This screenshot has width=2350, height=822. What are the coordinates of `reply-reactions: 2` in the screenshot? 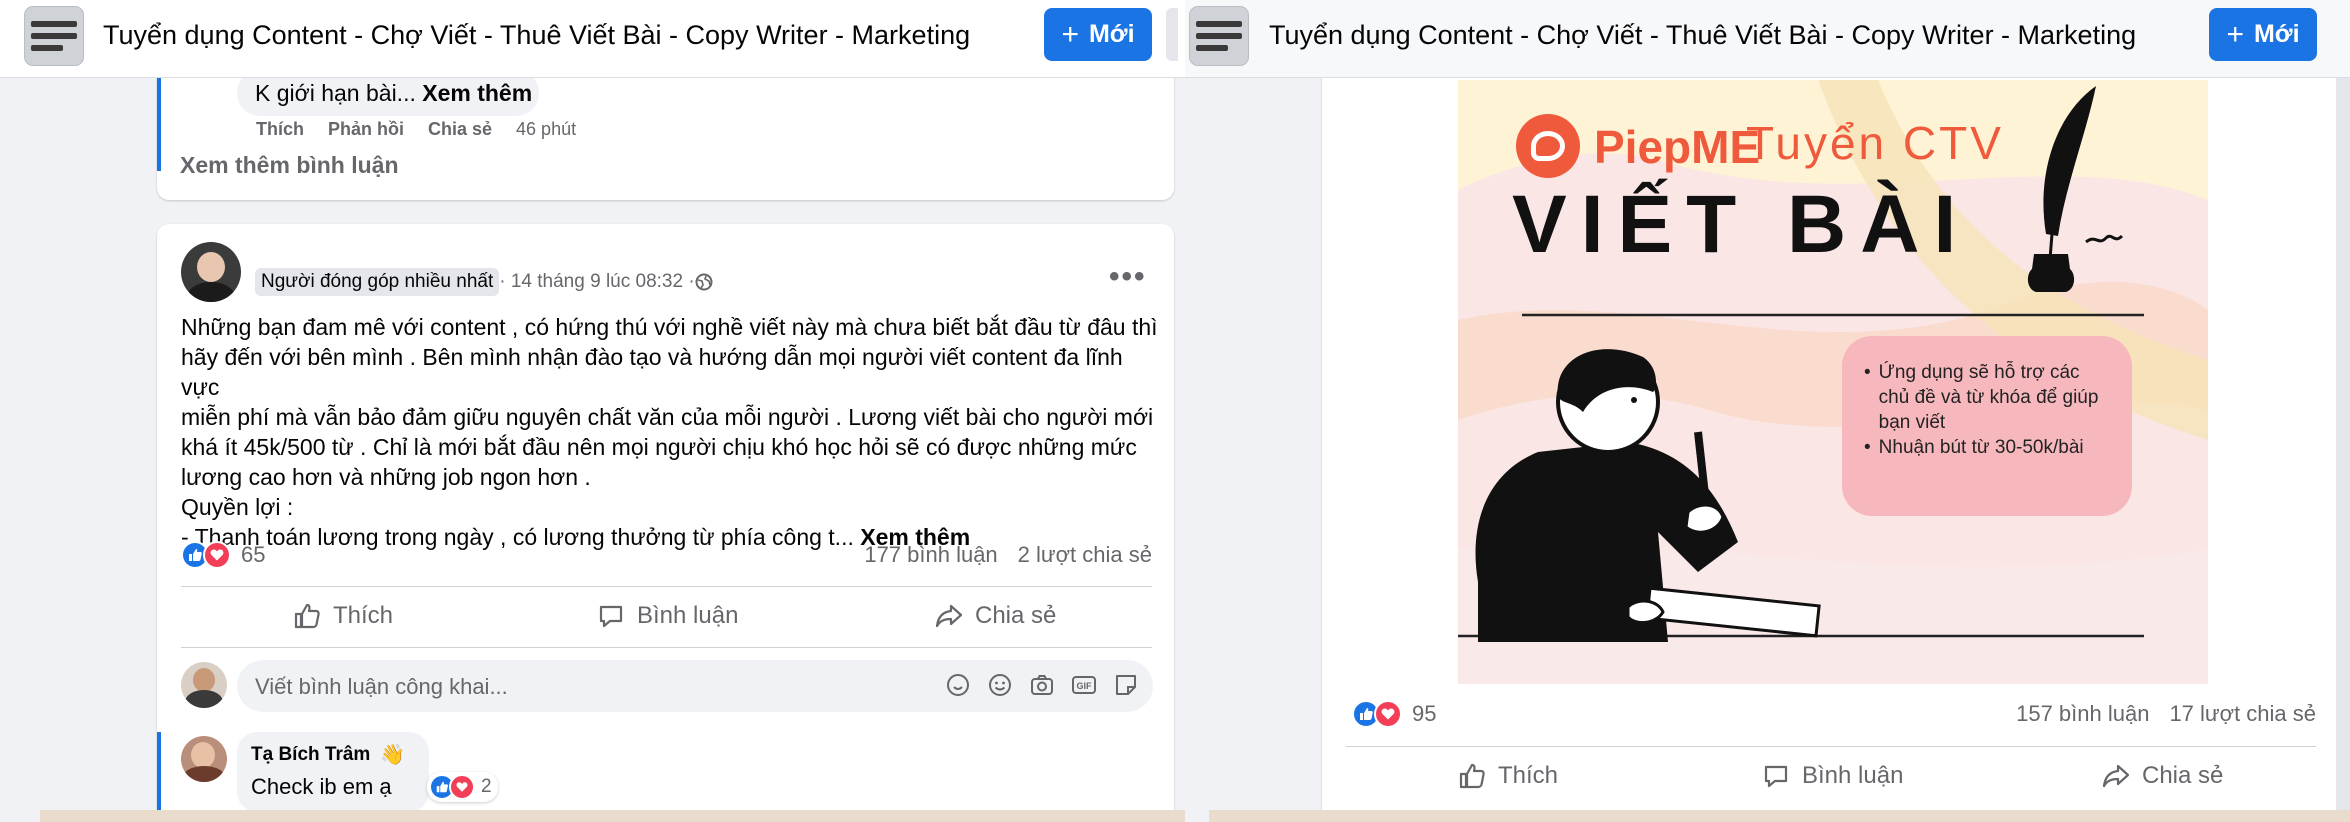 It's located at (462, 787).